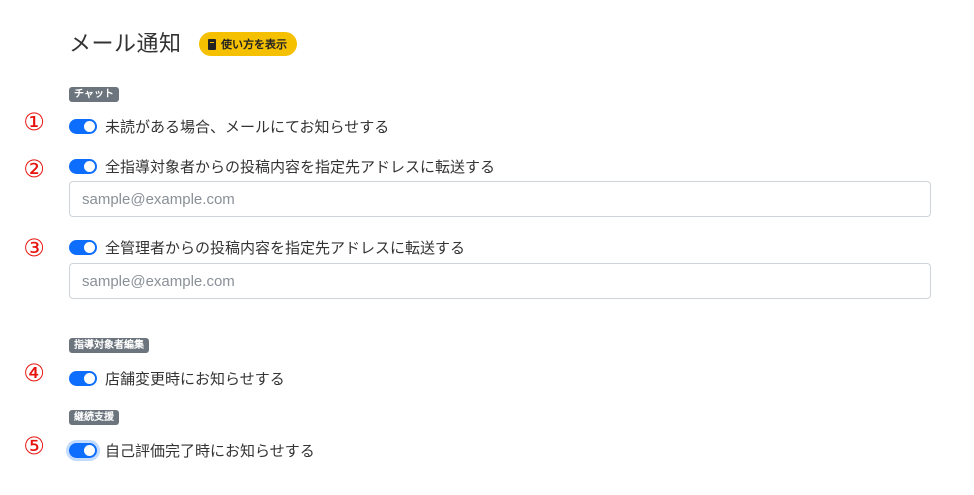  I want to click on section-badge-trainee-edit: 指導対象者編集, so click(109, 345).